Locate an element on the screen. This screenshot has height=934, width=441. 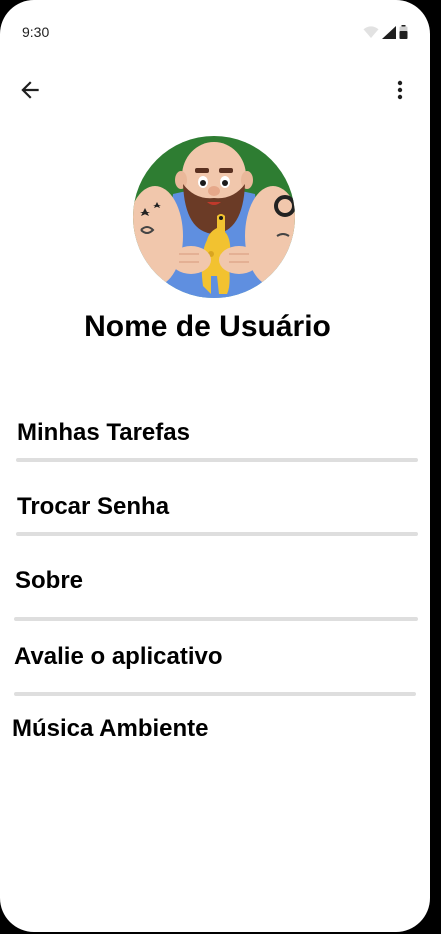
avatar is located at coordinates (214, 217).